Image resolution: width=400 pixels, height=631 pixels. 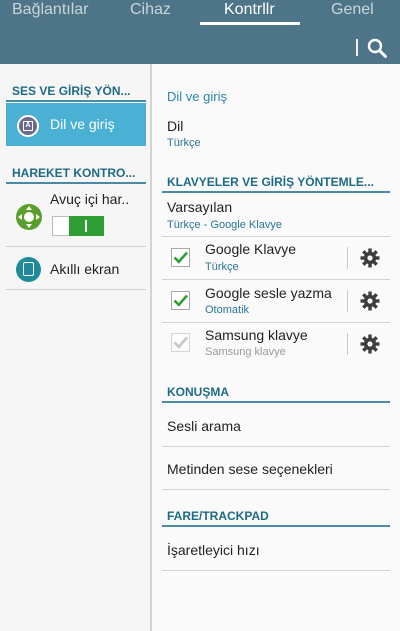 What do you see at coordinates (352, 10) in the screenshot?
I see `tab-general: Genel` at bounding box center [352, 10].